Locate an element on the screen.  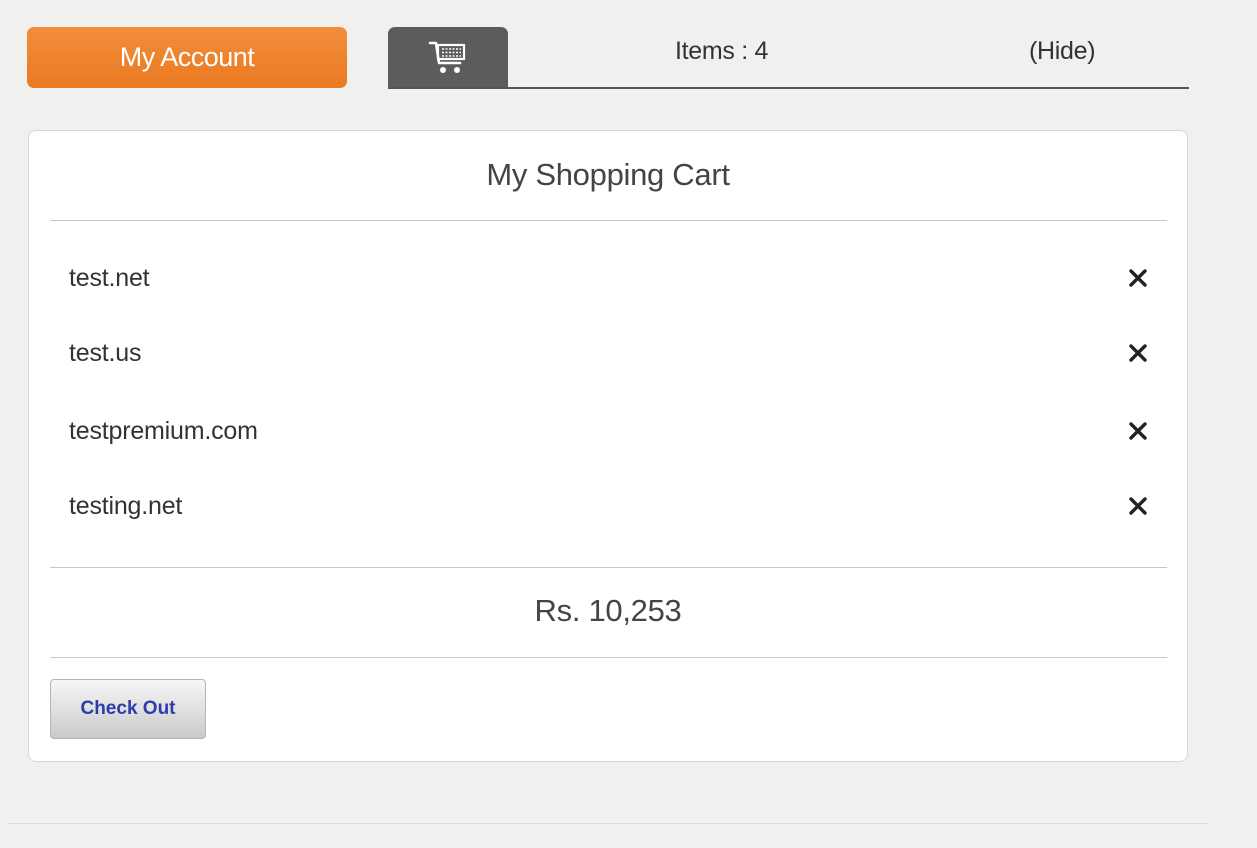
shopping-cart-icon is located at coordinates (447, 57).